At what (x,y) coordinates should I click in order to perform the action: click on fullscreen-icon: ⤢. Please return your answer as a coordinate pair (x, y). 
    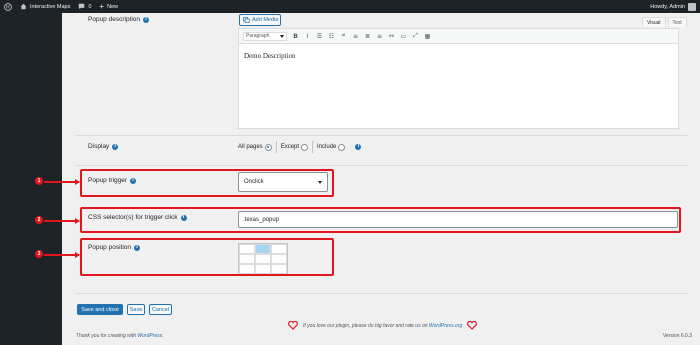
    Looking at the image, I should click on (415, 36).